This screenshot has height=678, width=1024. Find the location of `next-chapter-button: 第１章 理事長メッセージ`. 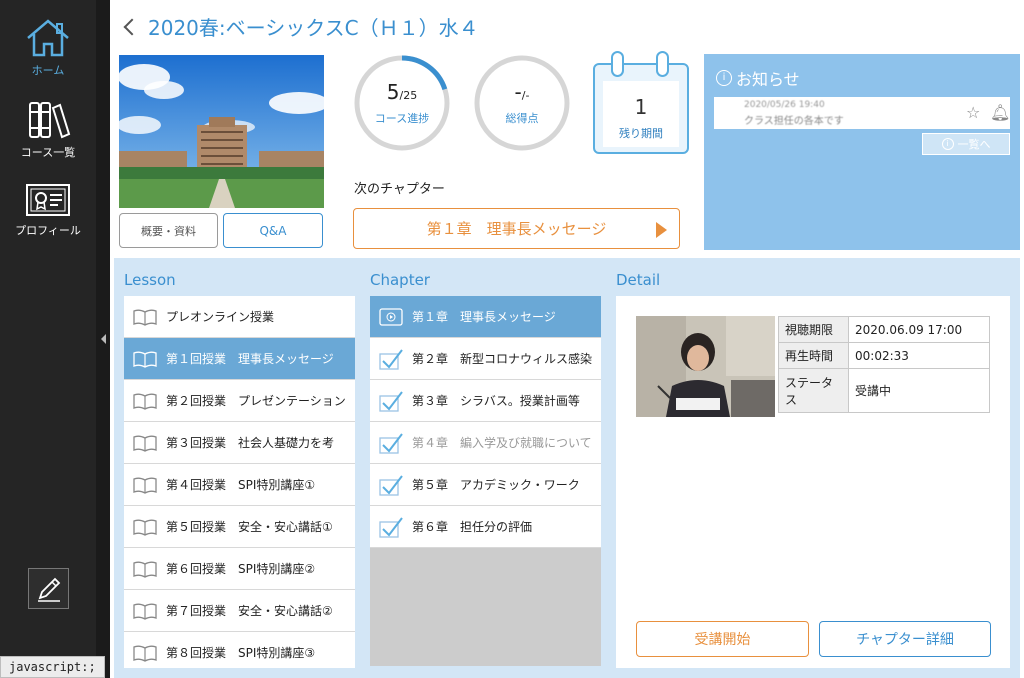

next-chapter-button: 第１章 理事長メッセージ is located at coordinates (516, 228).